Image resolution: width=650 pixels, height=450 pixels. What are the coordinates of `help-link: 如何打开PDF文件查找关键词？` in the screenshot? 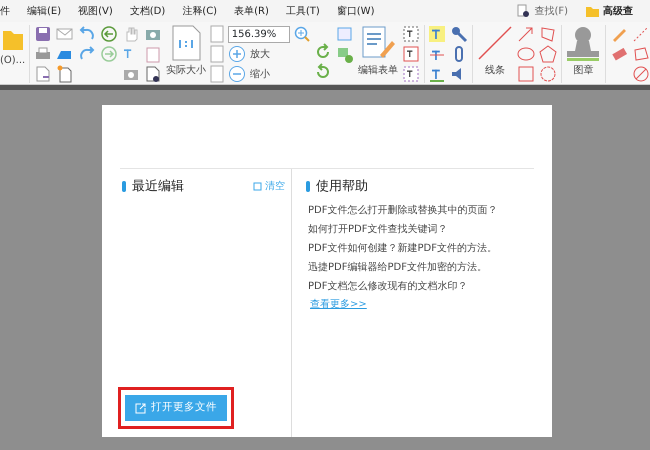 It's located at (426, 229).